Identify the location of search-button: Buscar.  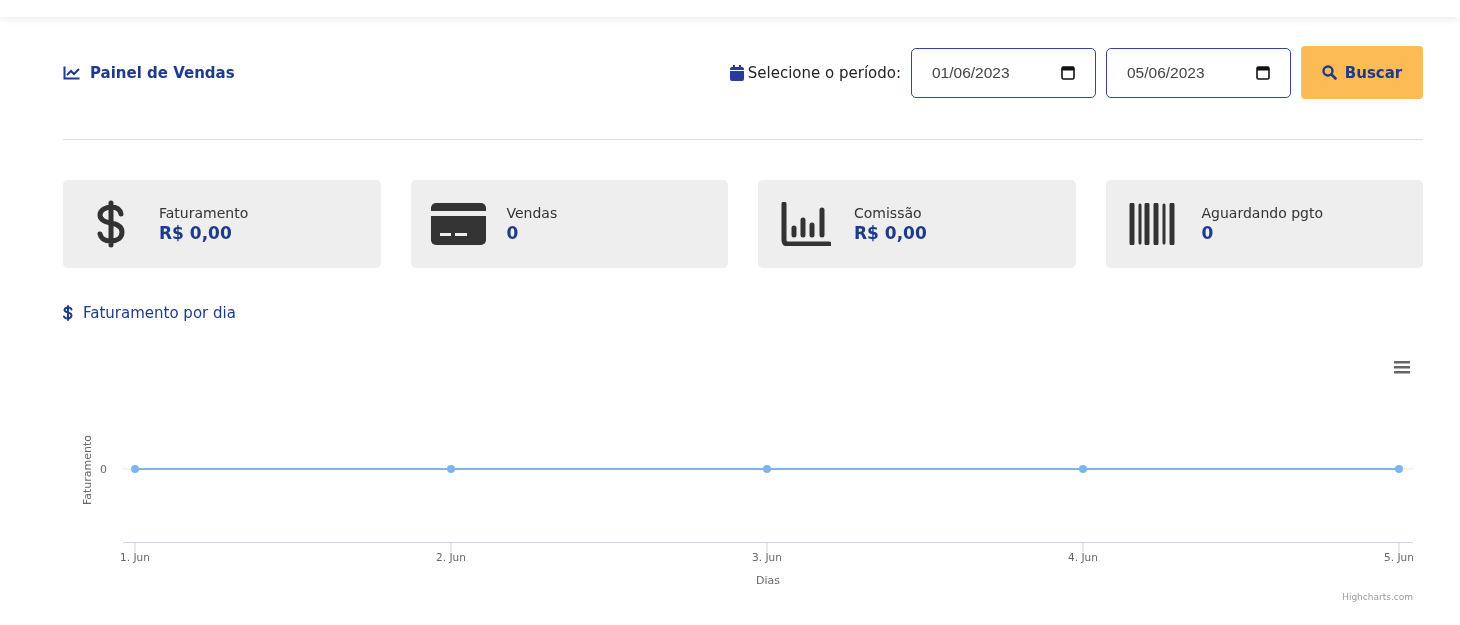
(1362, 72).